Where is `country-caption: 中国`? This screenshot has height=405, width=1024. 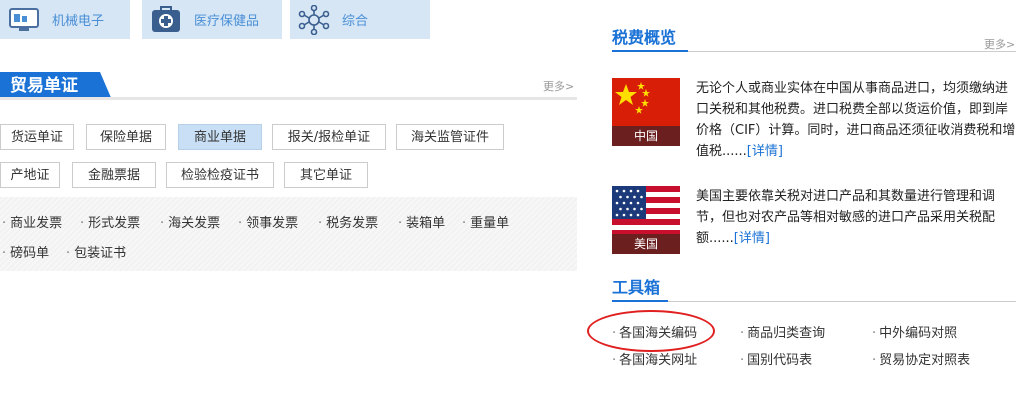 country-caption: 中国 is located at coordinates (646, 136).